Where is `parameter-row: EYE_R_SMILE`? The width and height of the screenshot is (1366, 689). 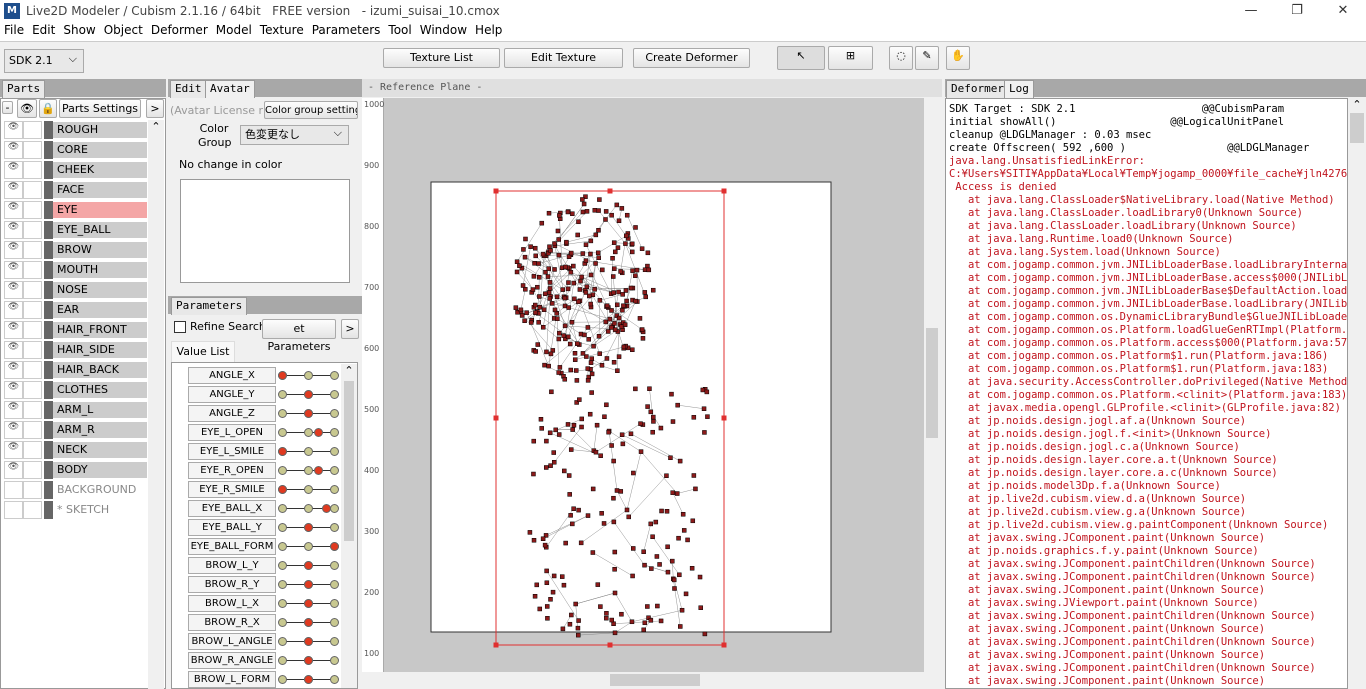 parameter-row: EYE_R_SMILE is located at coordinates (257, 489).